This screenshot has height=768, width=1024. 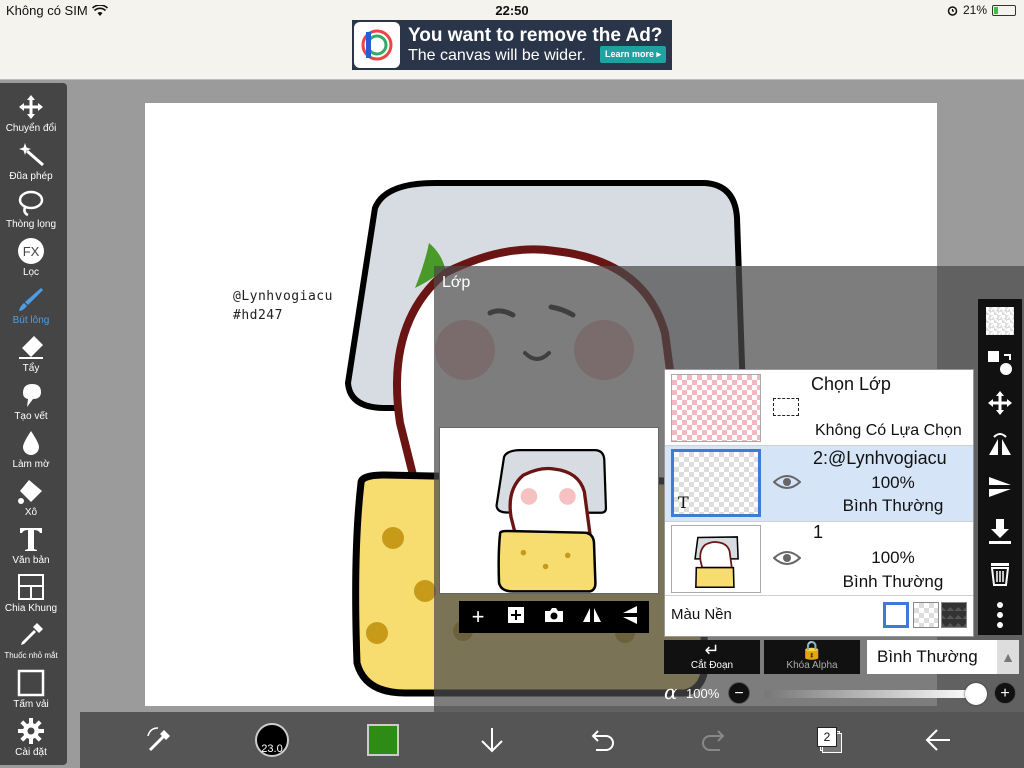 I want to click on add-copy-icon, so click(x=516, y=615).